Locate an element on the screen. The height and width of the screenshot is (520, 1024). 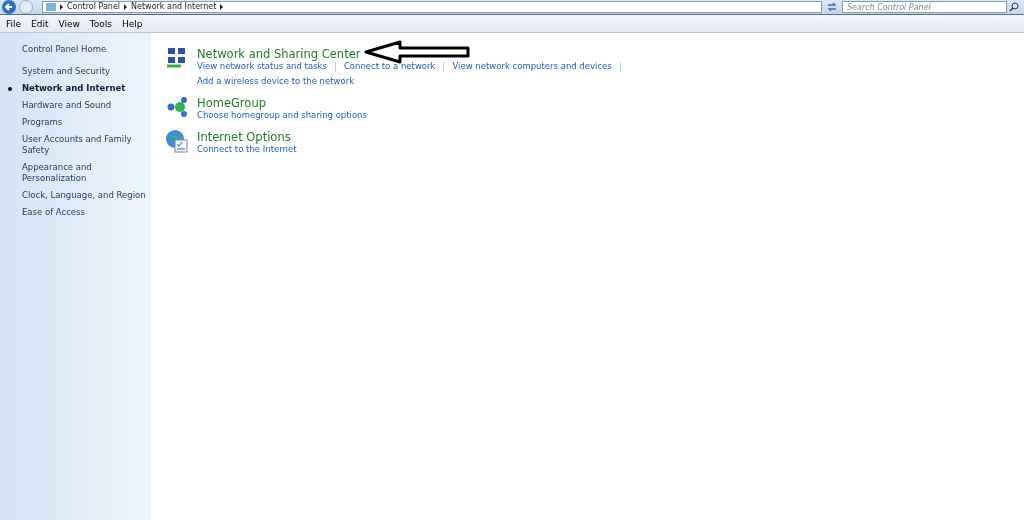
menu-item: View is located at coordinates (69, 23).